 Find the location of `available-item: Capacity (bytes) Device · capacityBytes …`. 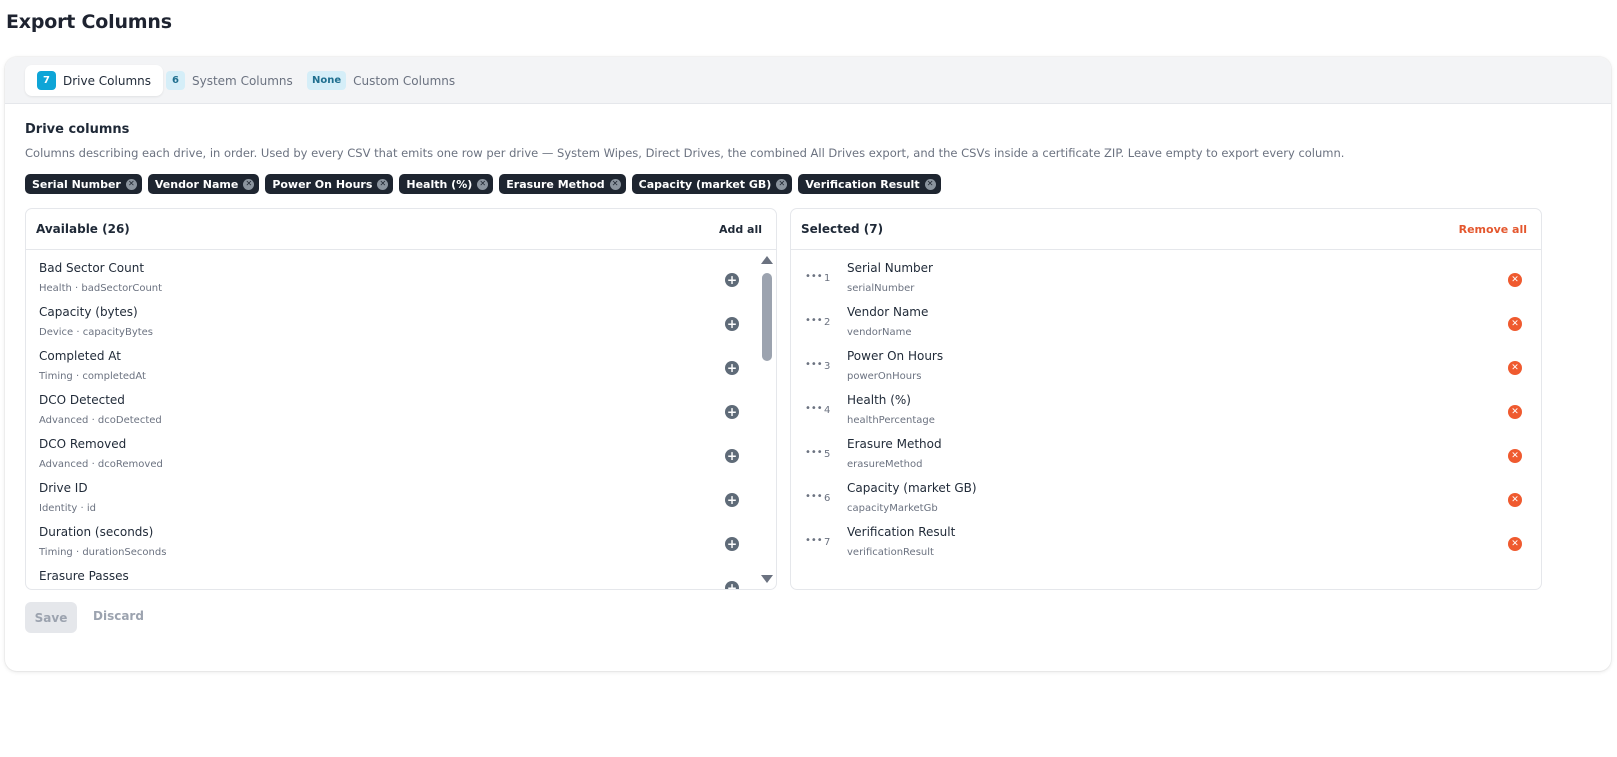

available-item: Capacity (bytes) Device · capacityBytes … is located at coordinates (401, 317).